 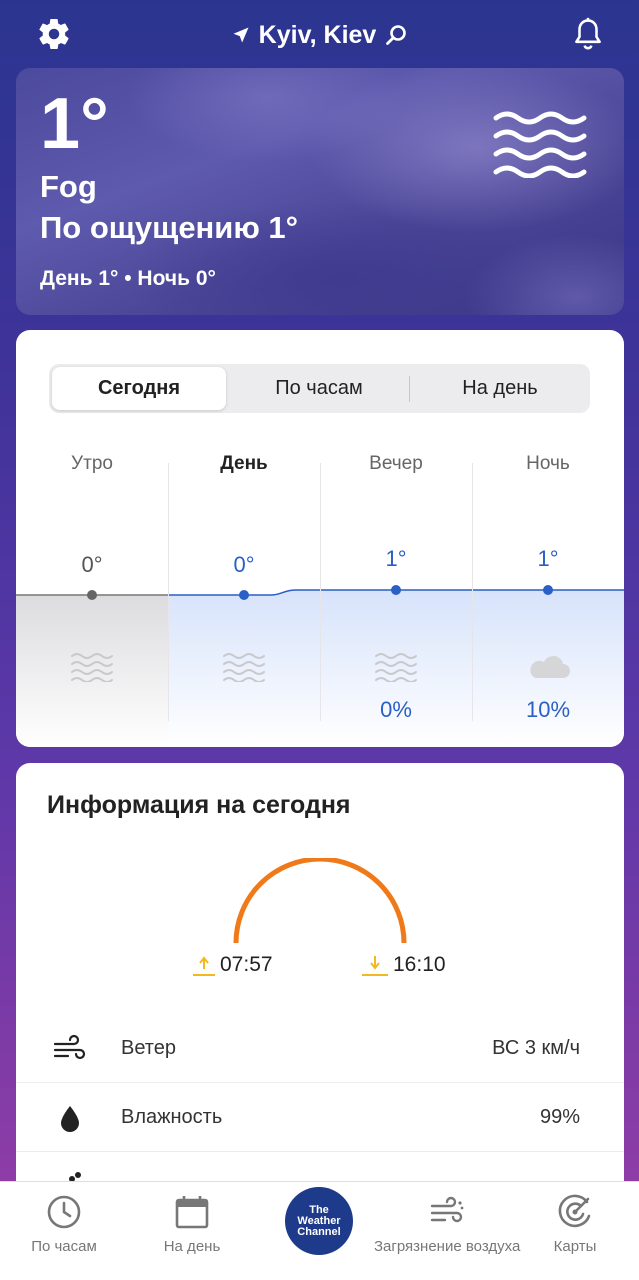 I want to click on tab-today: Сегодня, so click(x=139, y=388).